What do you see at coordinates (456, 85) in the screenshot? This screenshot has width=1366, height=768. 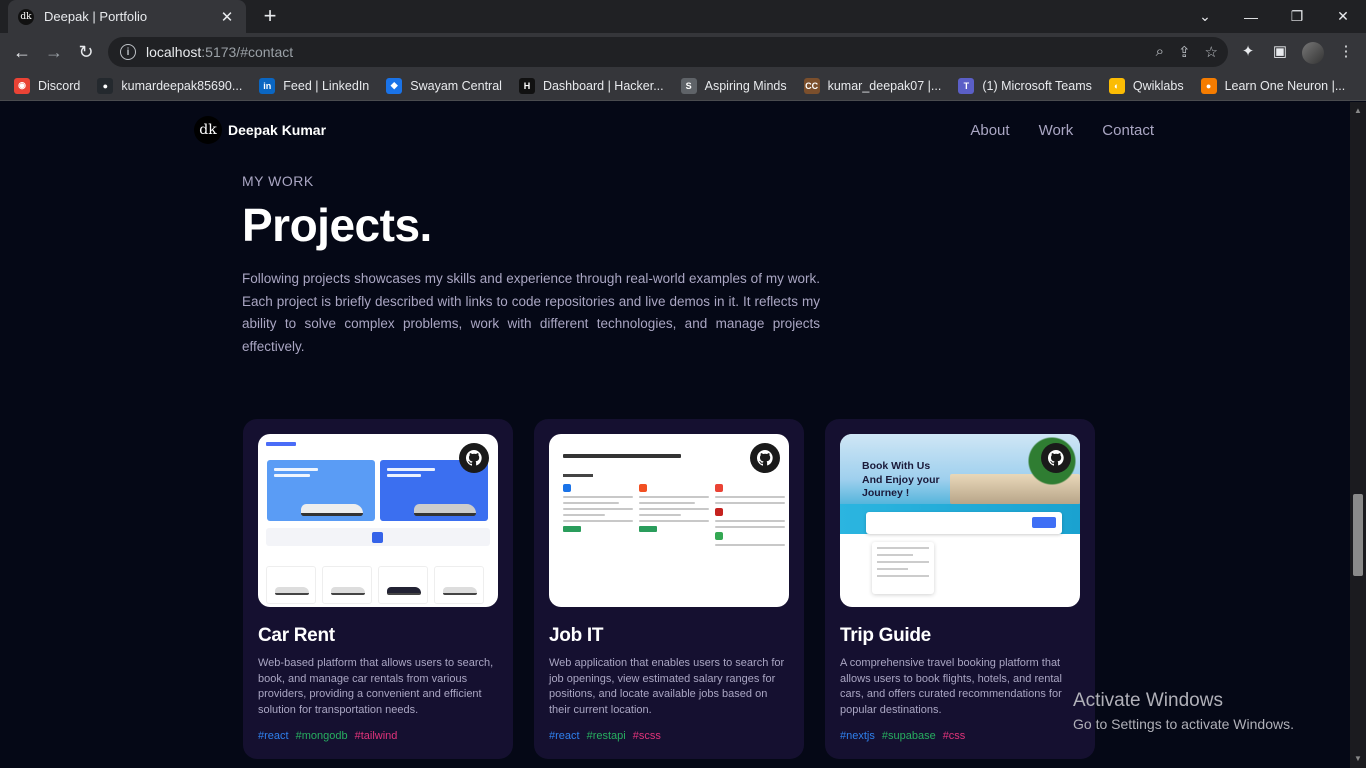 I see `bookmark-label: Swayam Central` at bounding box center [456, 85].